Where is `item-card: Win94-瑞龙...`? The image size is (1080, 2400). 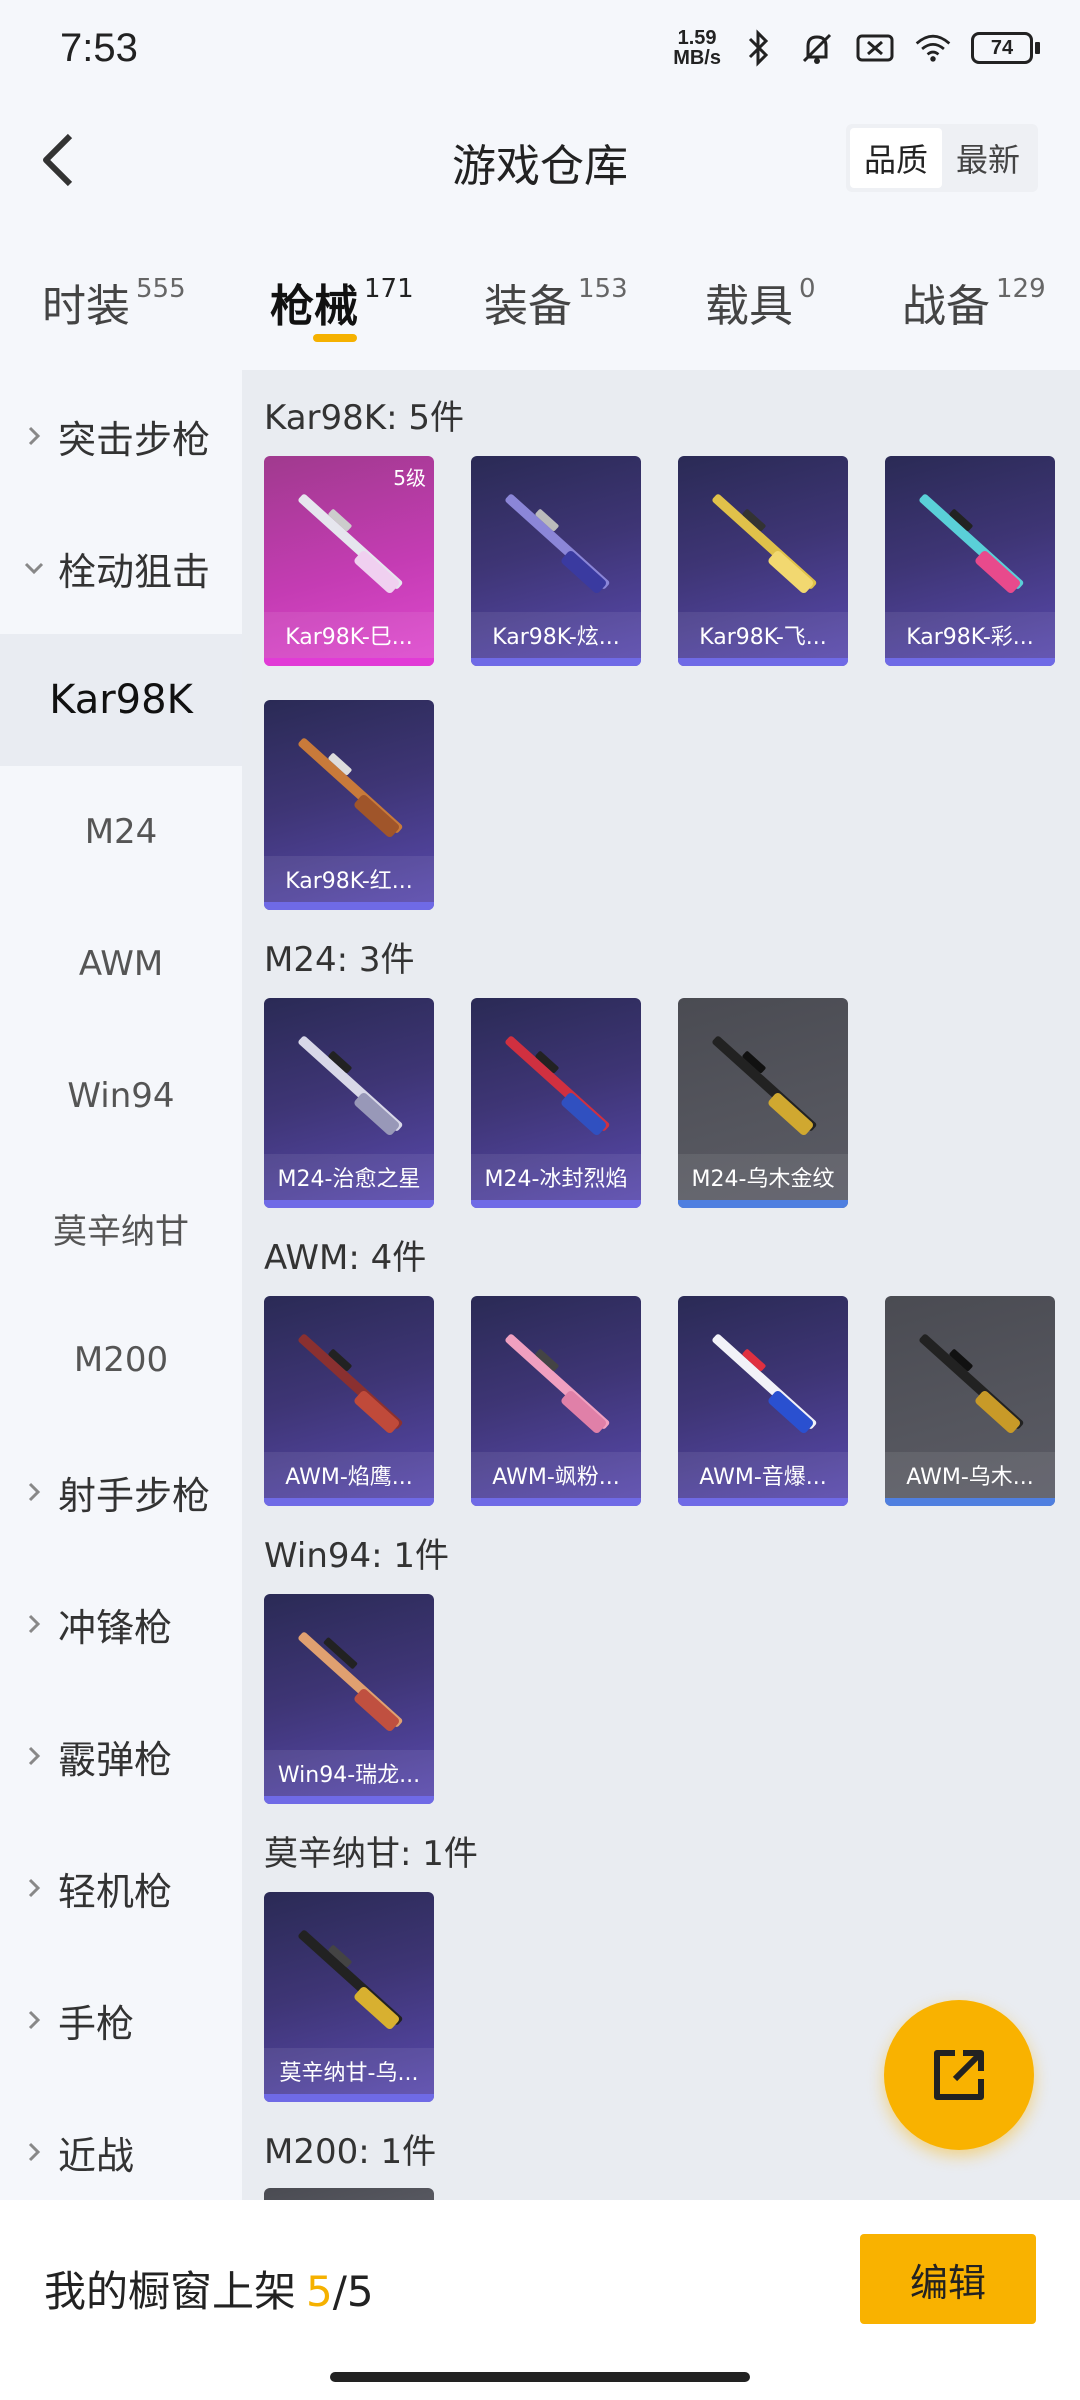
item-card: Win94-瑞龙... is located at coordinates (349, 1699).